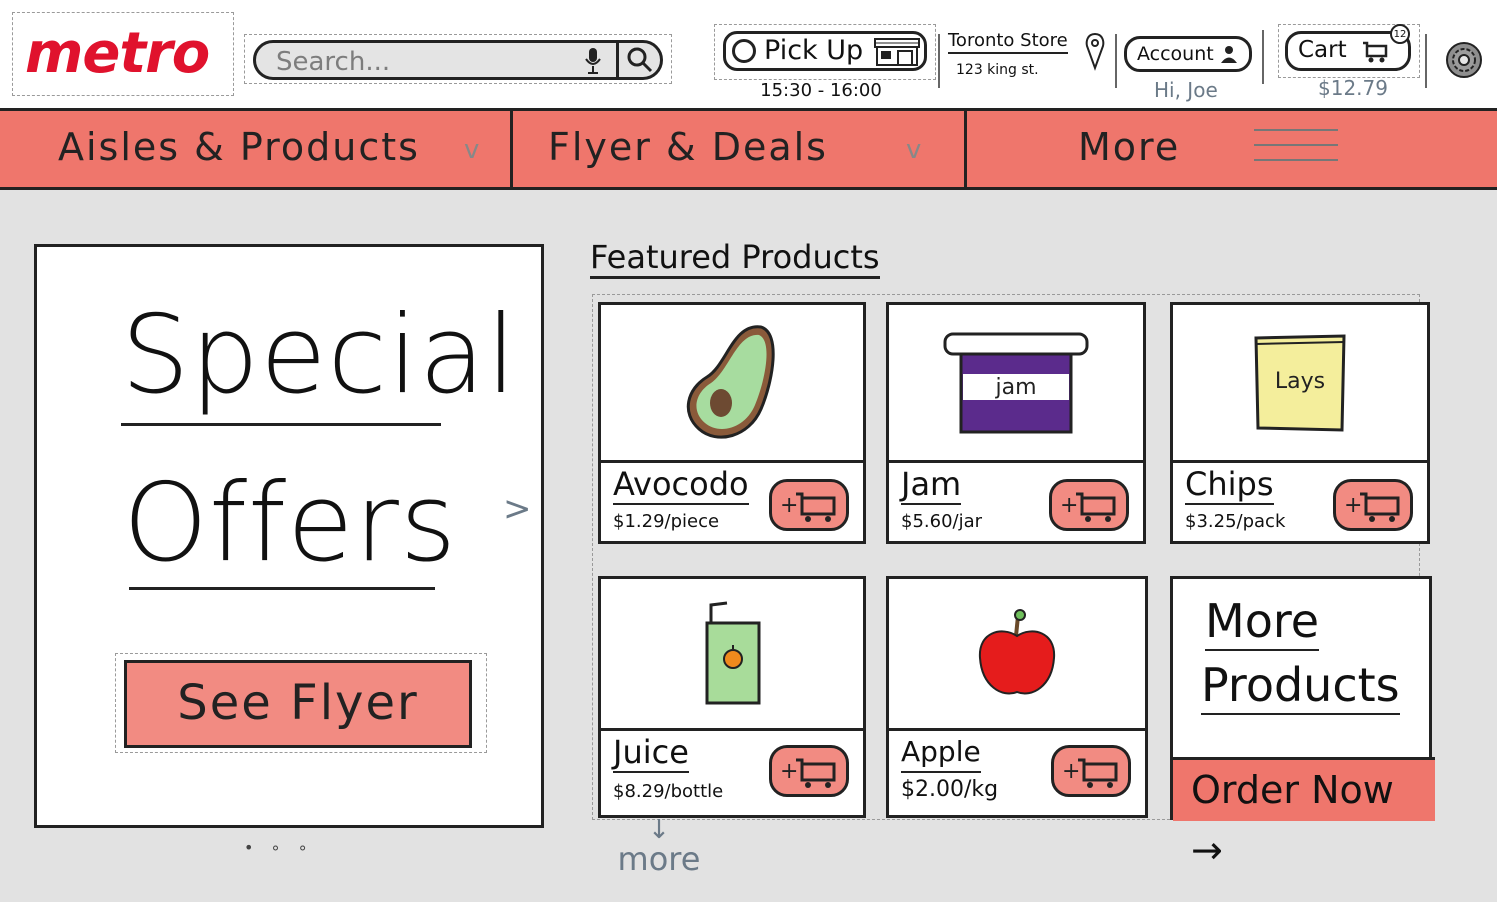 The image size is (1497, 902). Describe the element at coordinates (733, 652) in the screenshot. I see `juice-box-icon` at that location.